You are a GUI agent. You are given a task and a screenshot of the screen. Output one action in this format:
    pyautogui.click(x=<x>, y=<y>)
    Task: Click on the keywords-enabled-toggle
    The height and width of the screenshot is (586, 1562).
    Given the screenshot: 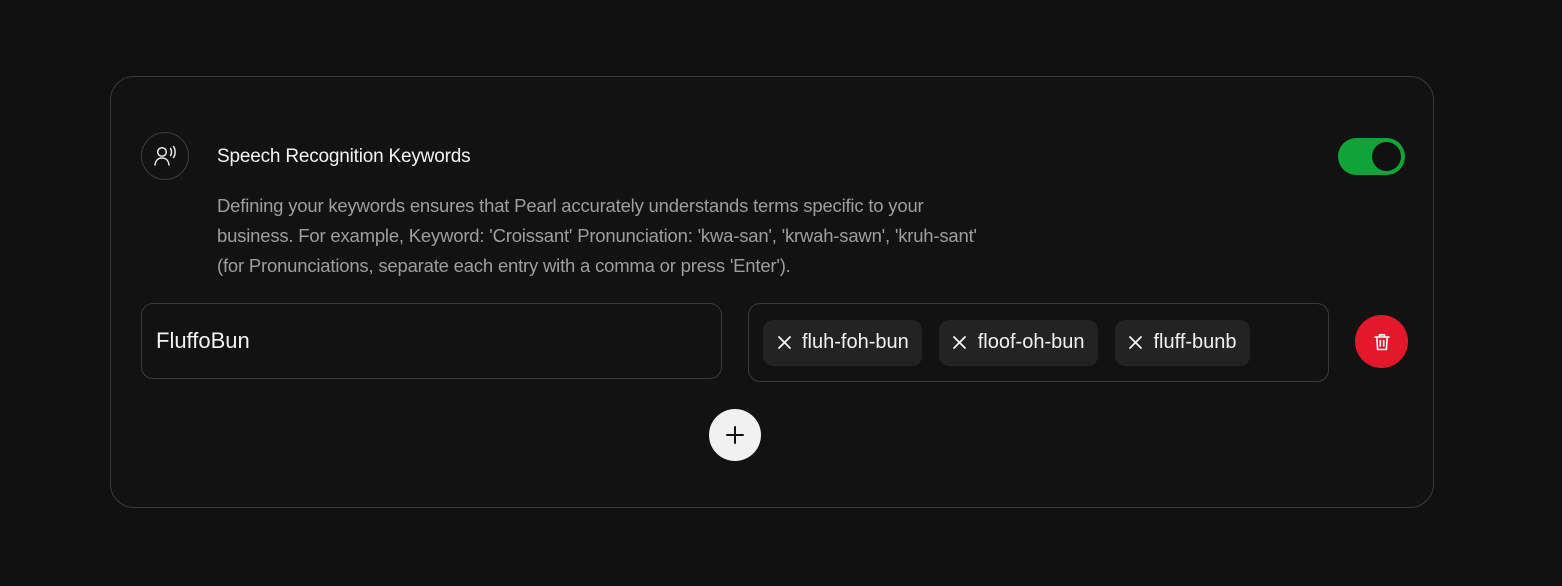 What is the action you would take?
    pyautogui.click(x=1371, y=156)
    